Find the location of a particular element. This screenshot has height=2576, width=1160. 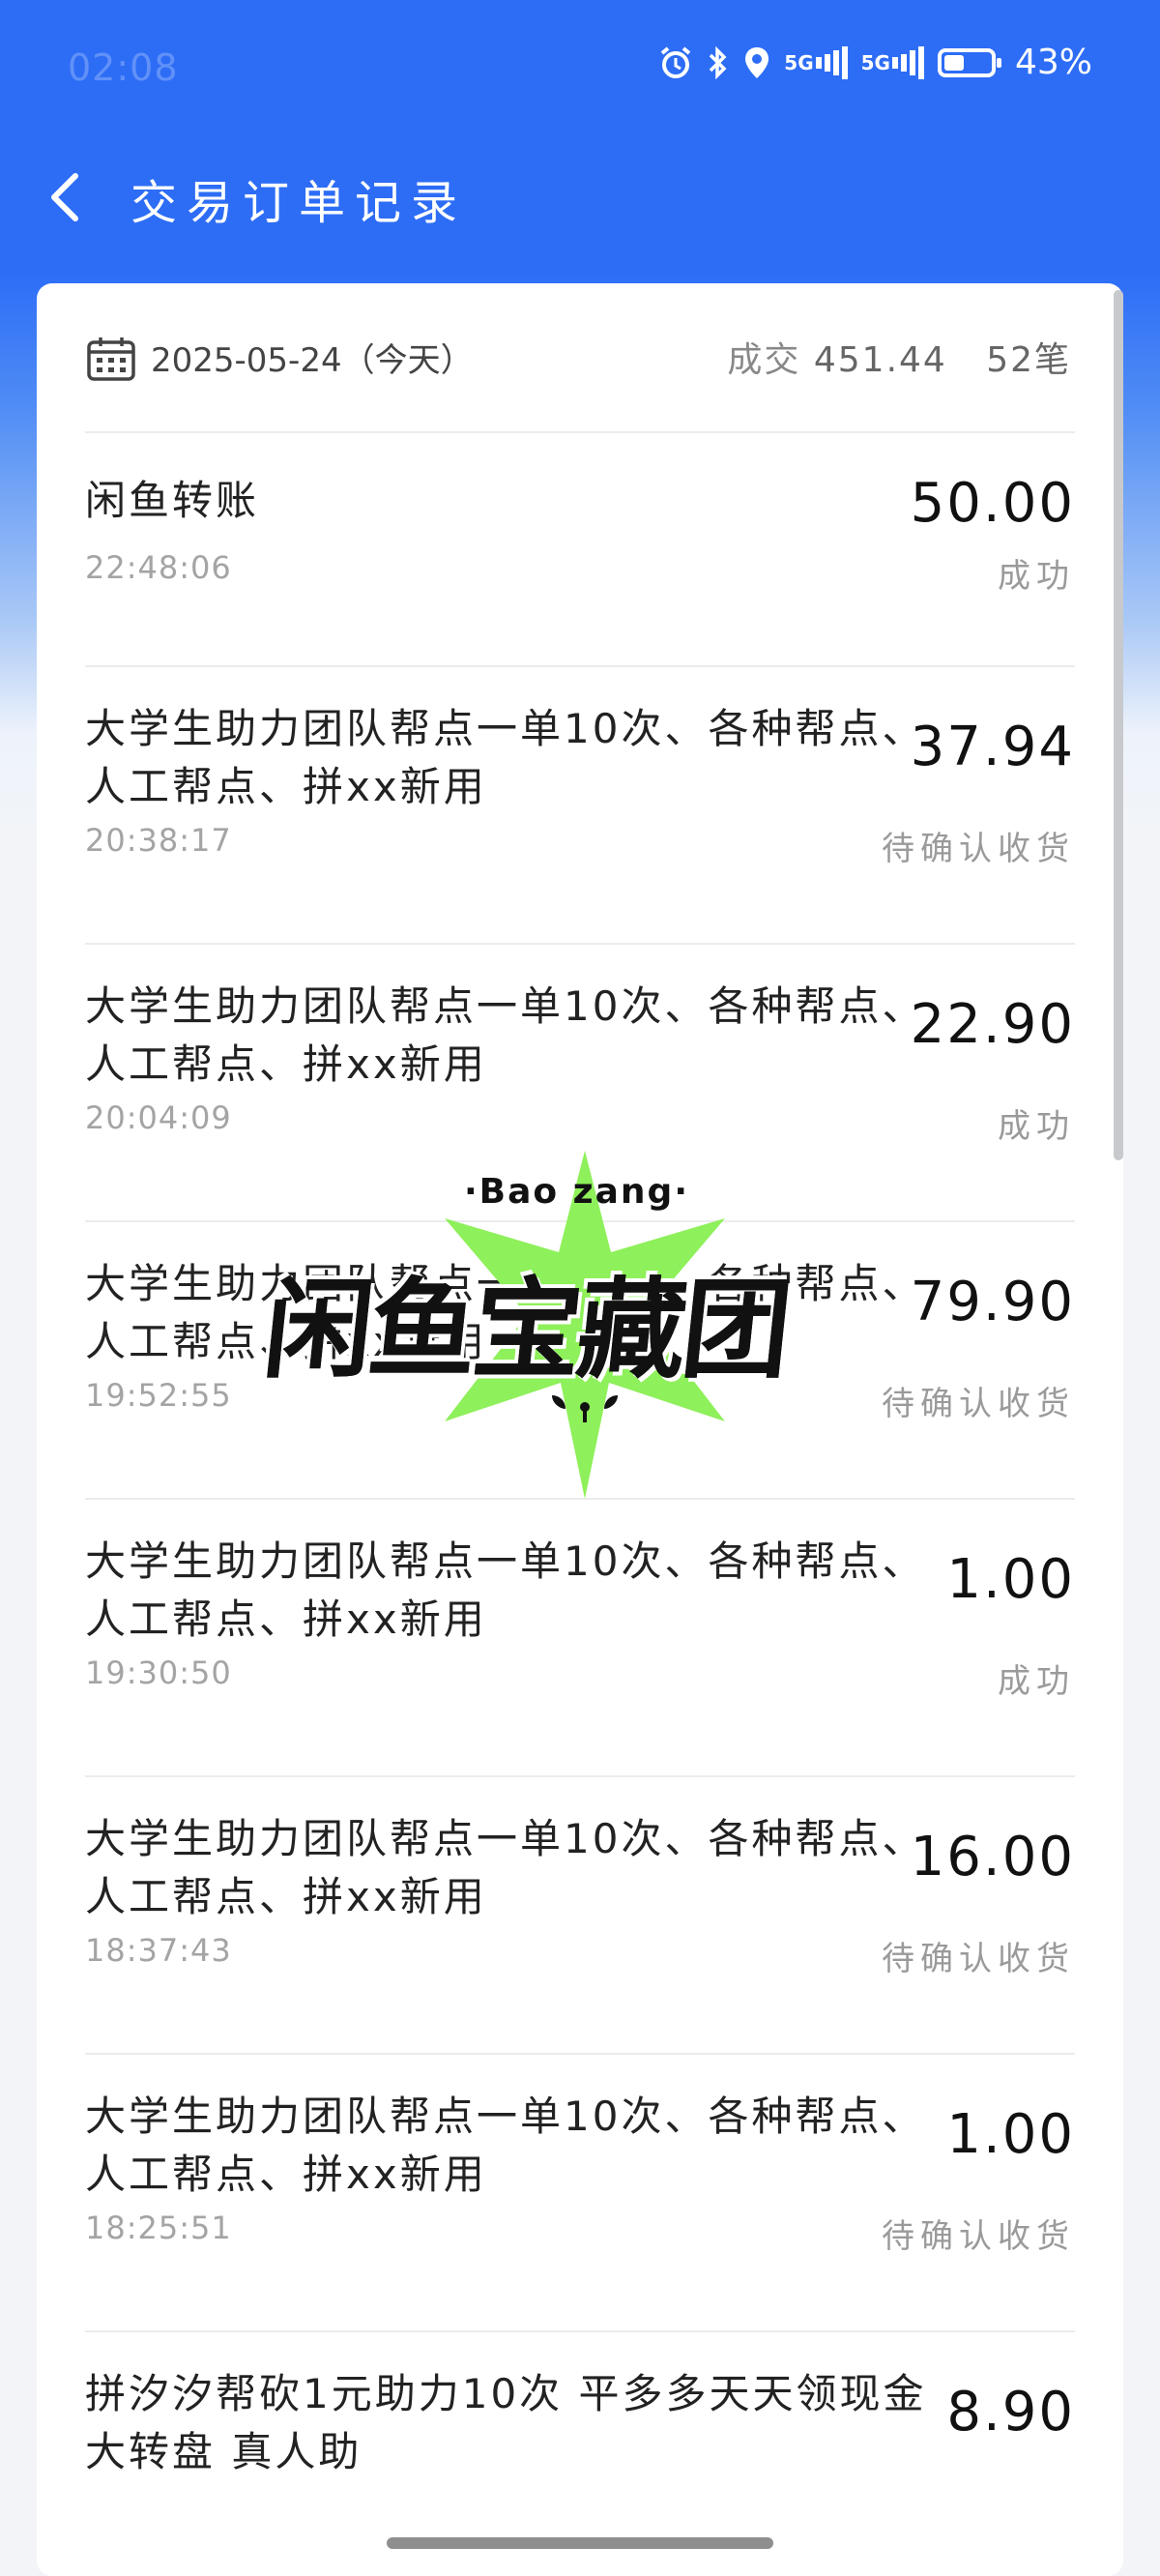

transaction-amount: 22.90 is located at coordinates (993, 1024).